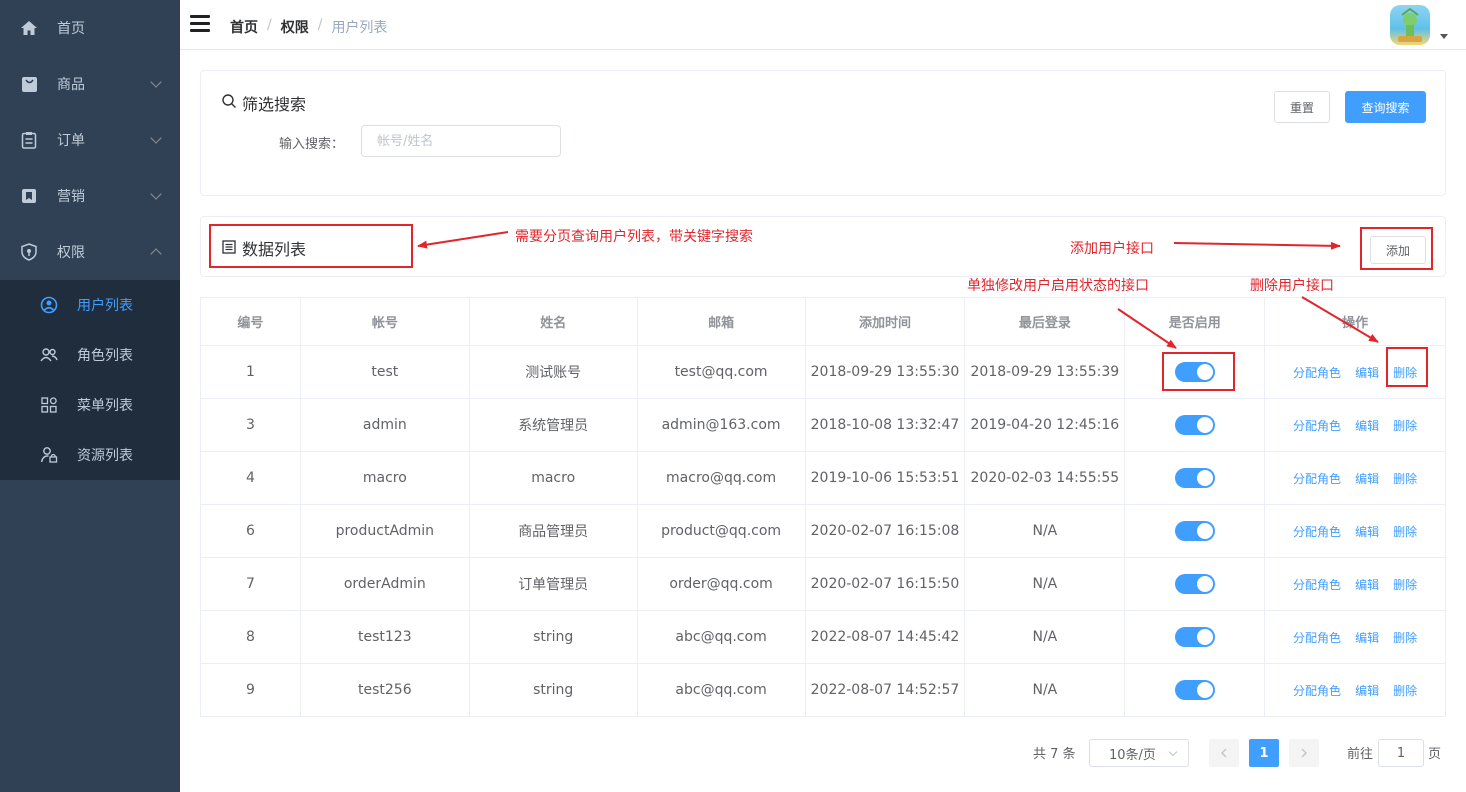 The image size is (1466, 792). Describe the element at coordinates (1045, 372) in the screenshot. I see `cell-last-login: 2018-09-29 13:55:39` at that location.